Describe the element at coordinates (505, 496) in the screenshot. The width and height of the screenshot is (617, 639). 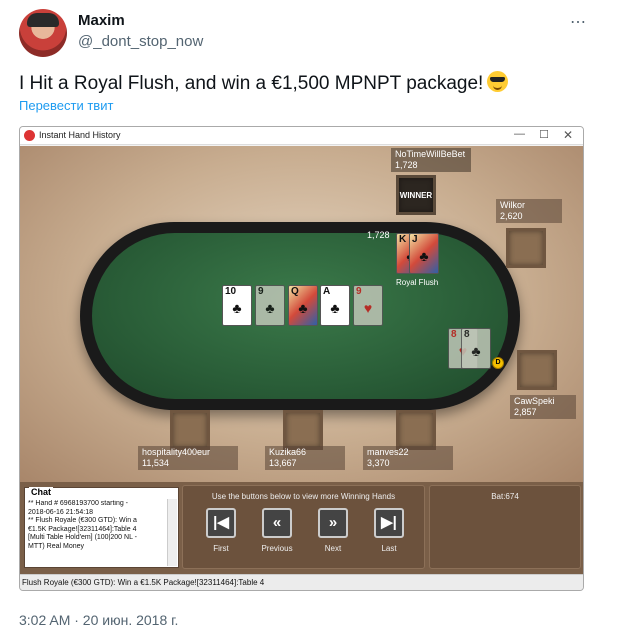
I see `bat-value: Bat:674` at that location.